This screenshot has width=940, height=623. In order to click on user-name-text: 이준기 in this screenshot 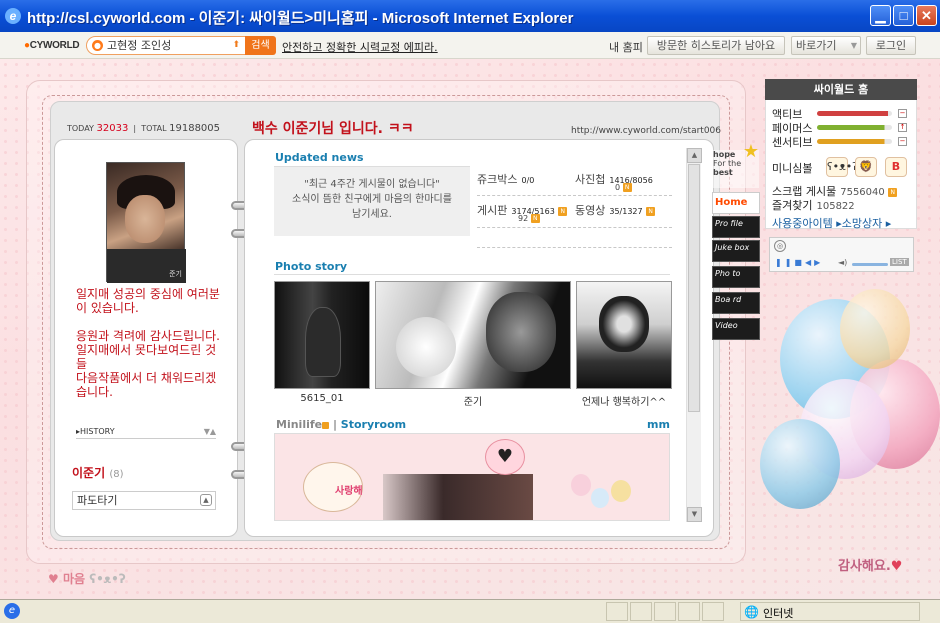, I will do `click(89, 473)`.